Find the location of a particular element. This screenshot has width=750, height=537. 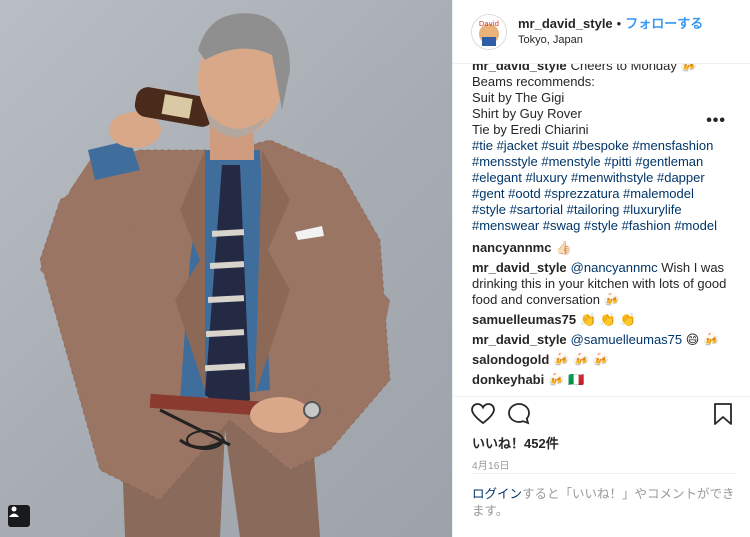

comment-text: 🍻 🍻 🍻 is located at coordinates (581, 359).